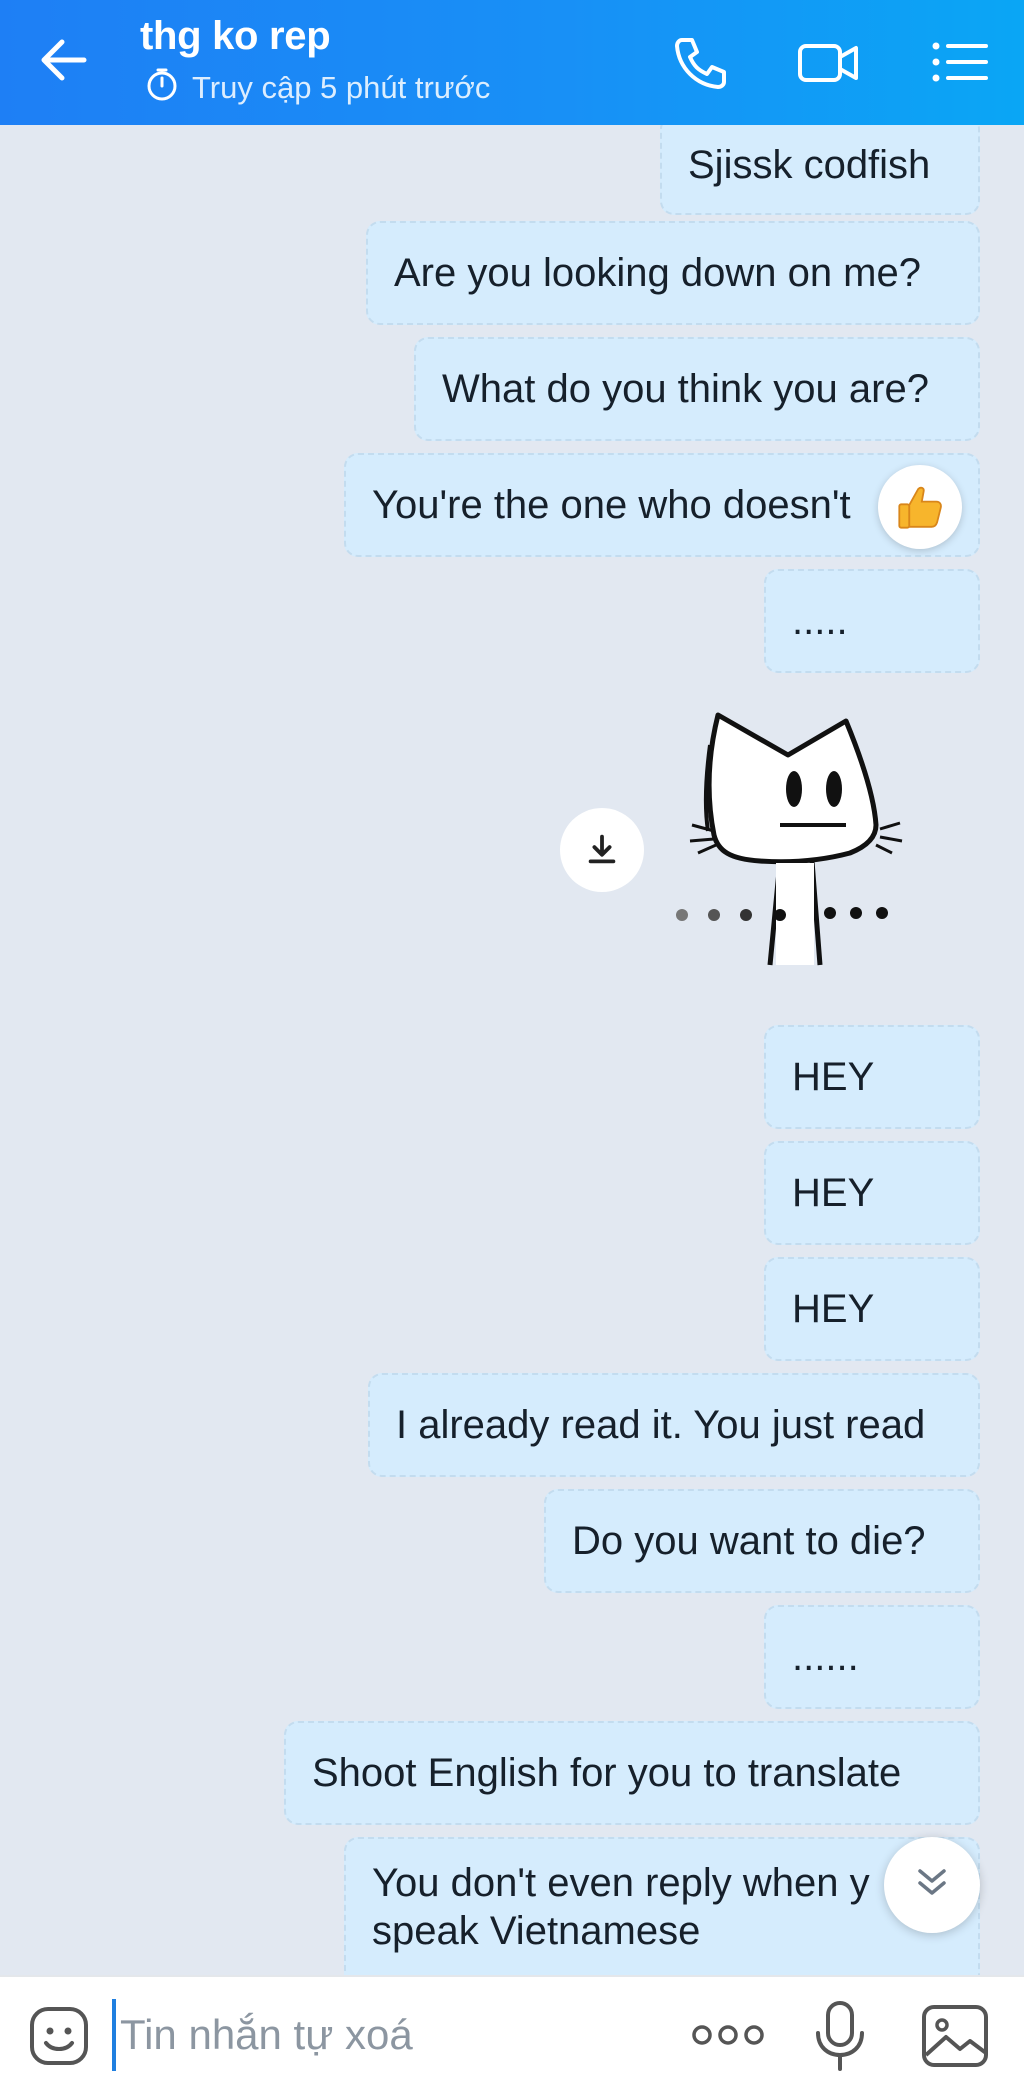  I want to click on clock-icon, so click(162, 88).